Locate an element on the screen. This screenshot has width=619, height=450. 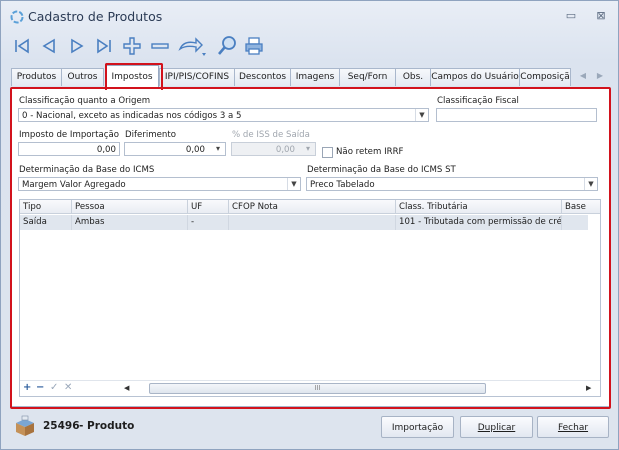
diferimento-value: 0,00 is located at coordinates (195, 150).